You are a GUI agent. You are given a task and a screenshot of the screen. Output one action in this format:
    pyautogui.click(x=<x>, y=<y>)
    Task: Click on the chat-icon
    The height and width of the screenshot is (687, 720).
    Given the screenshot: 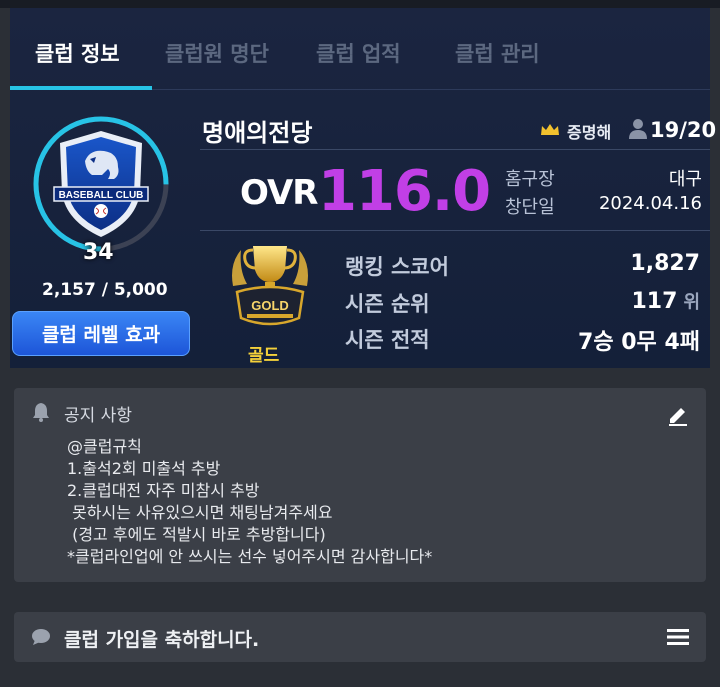 What is the action you would take?
    pyautogui.click(x=41, y=637)
    